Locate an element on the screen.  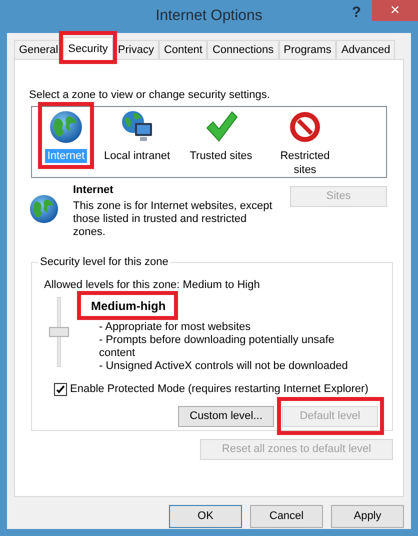
close-button: × is located at coordinates (395, 10).